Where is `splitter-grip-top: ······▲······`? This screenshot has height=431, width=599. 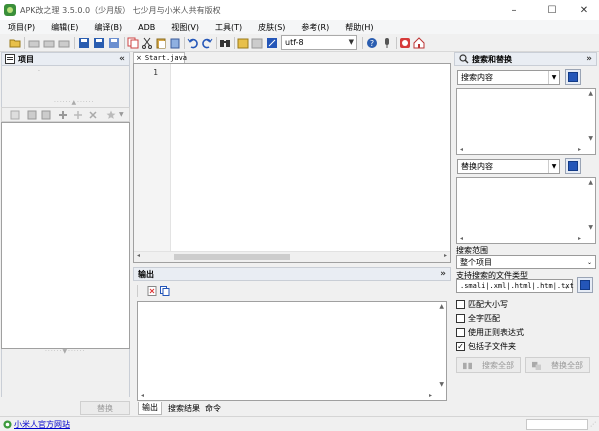
splitter-grip-top: ······▲······ is located at coordinates (74, 102).